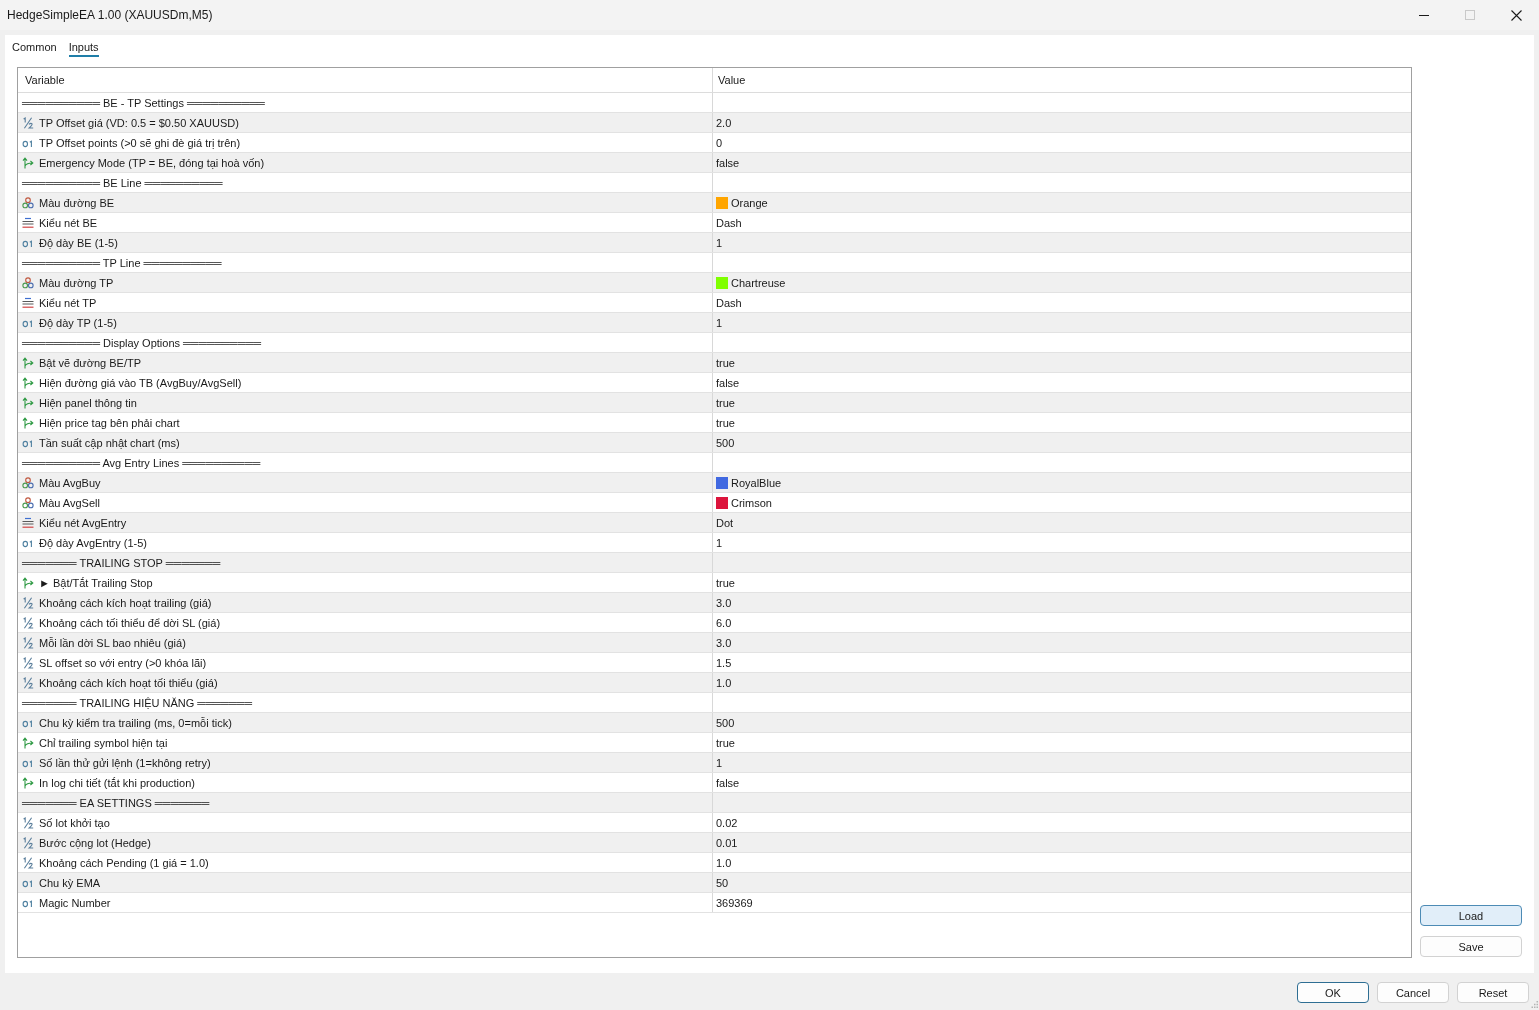 This screenshot has height=1010, width=1539. What do you see at coordinates (128, 682) in the screenshot?
I see `variable-name: Khoảng cách kích hoạt tối thiểu (giá)` at bounding box center [128, 682].